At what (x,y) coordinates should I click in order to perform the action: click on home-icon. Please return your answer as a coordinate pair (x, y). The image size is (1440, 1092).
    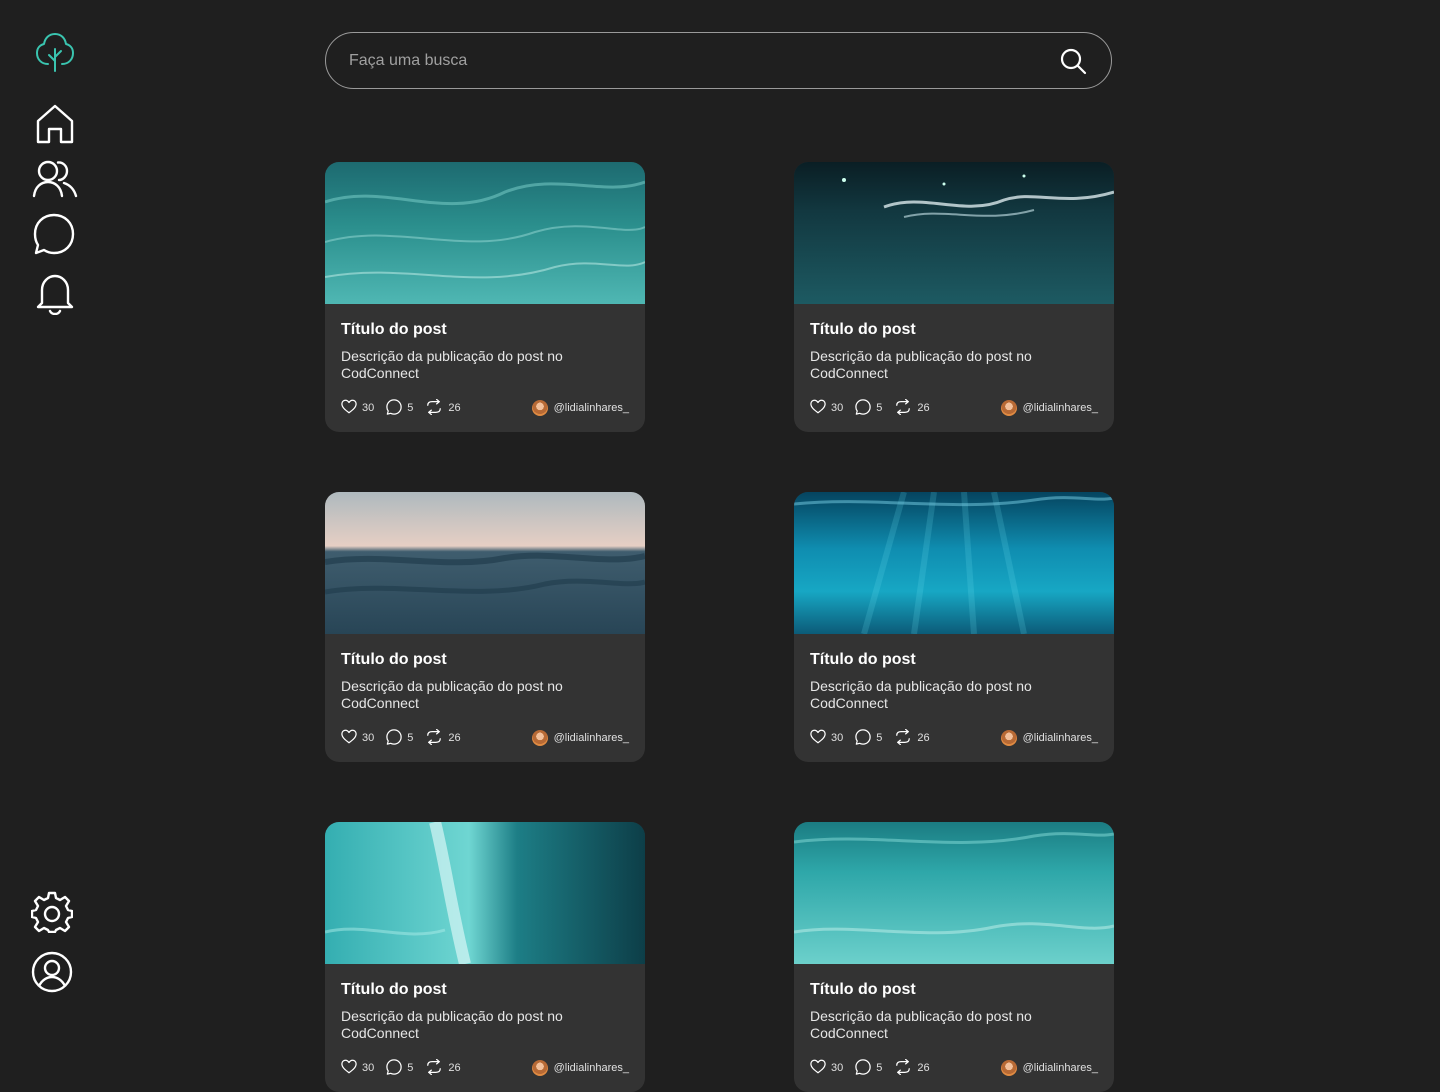
    Looking at the image, I should click on (55, 124).